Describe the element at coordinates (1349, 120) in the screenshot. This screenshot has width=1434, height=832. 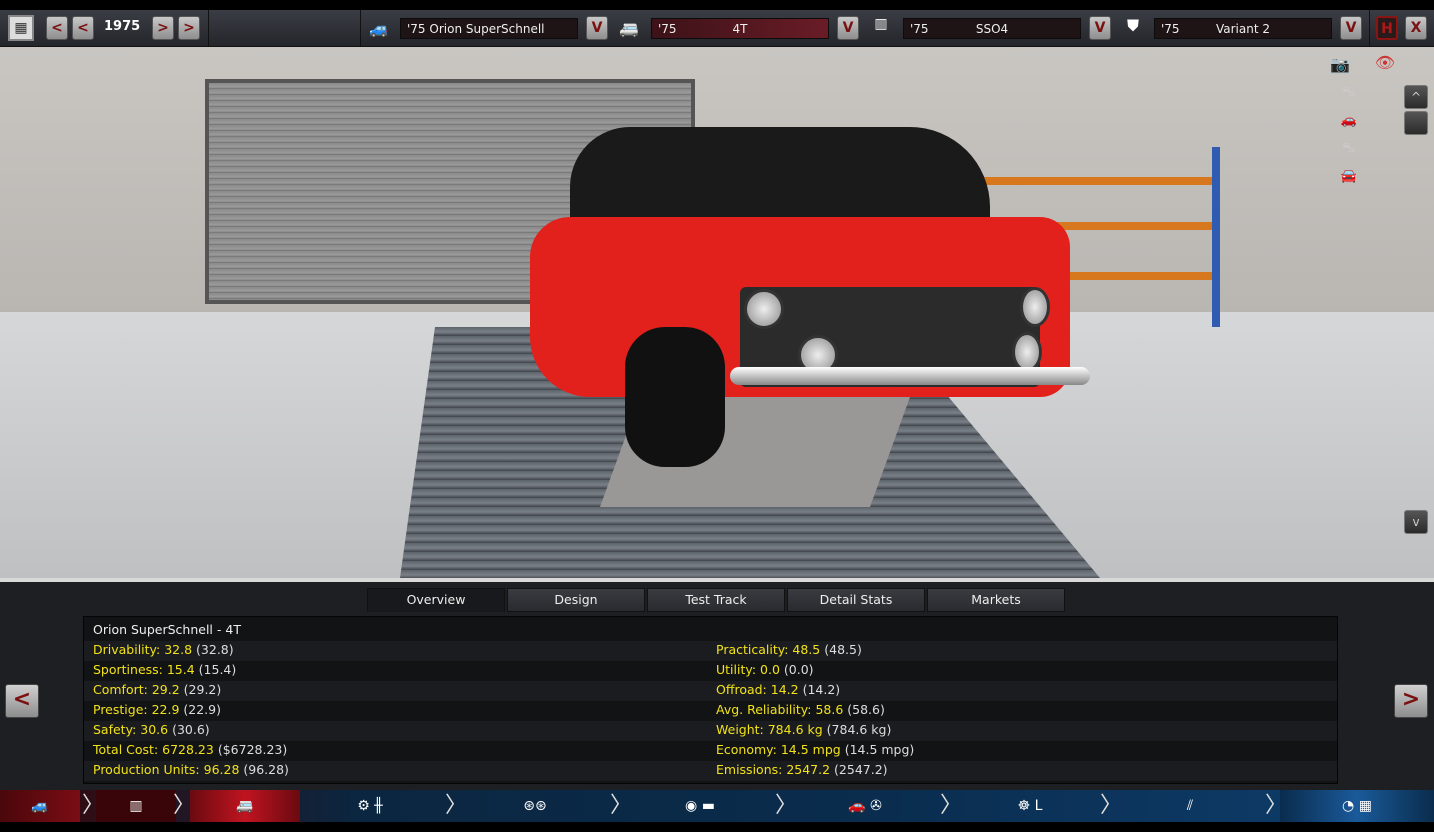
I see `view-side-icon: 🚗` at that location.